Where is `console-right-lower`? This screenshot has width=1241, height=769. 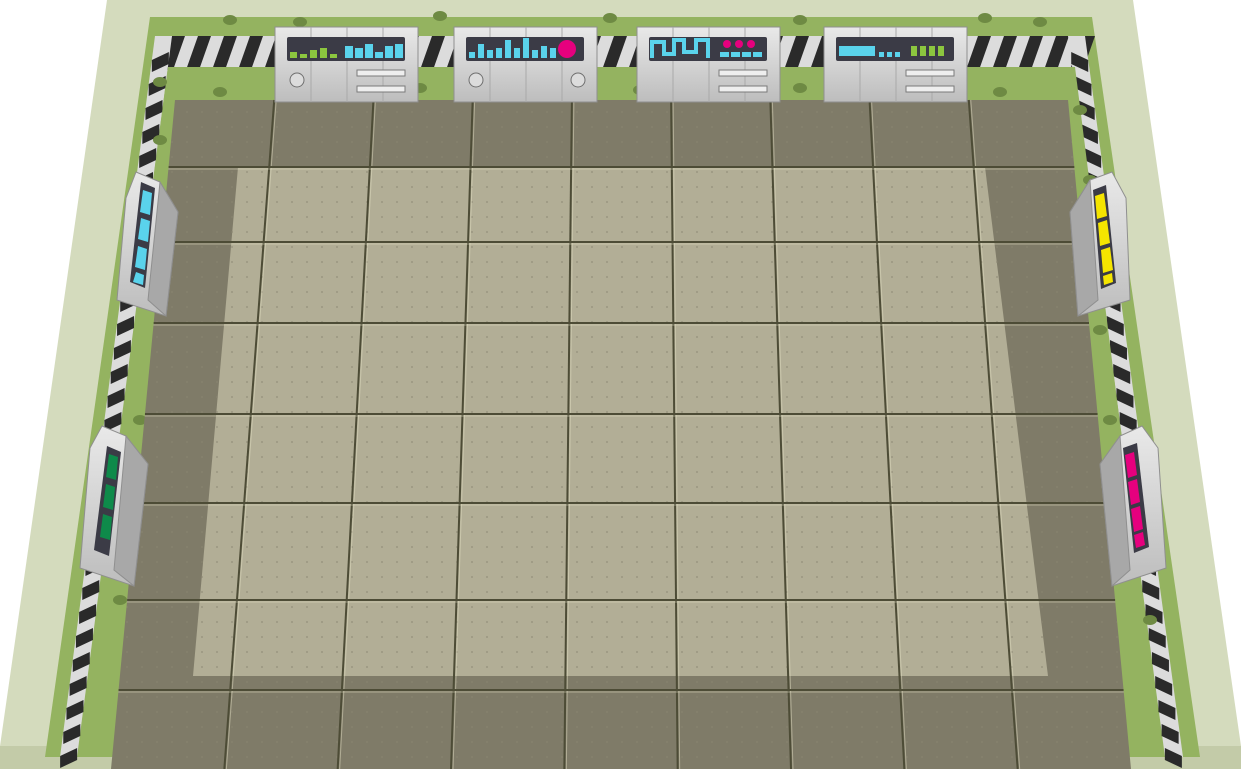
console-right-lower is located at coordinates (1133, 506).